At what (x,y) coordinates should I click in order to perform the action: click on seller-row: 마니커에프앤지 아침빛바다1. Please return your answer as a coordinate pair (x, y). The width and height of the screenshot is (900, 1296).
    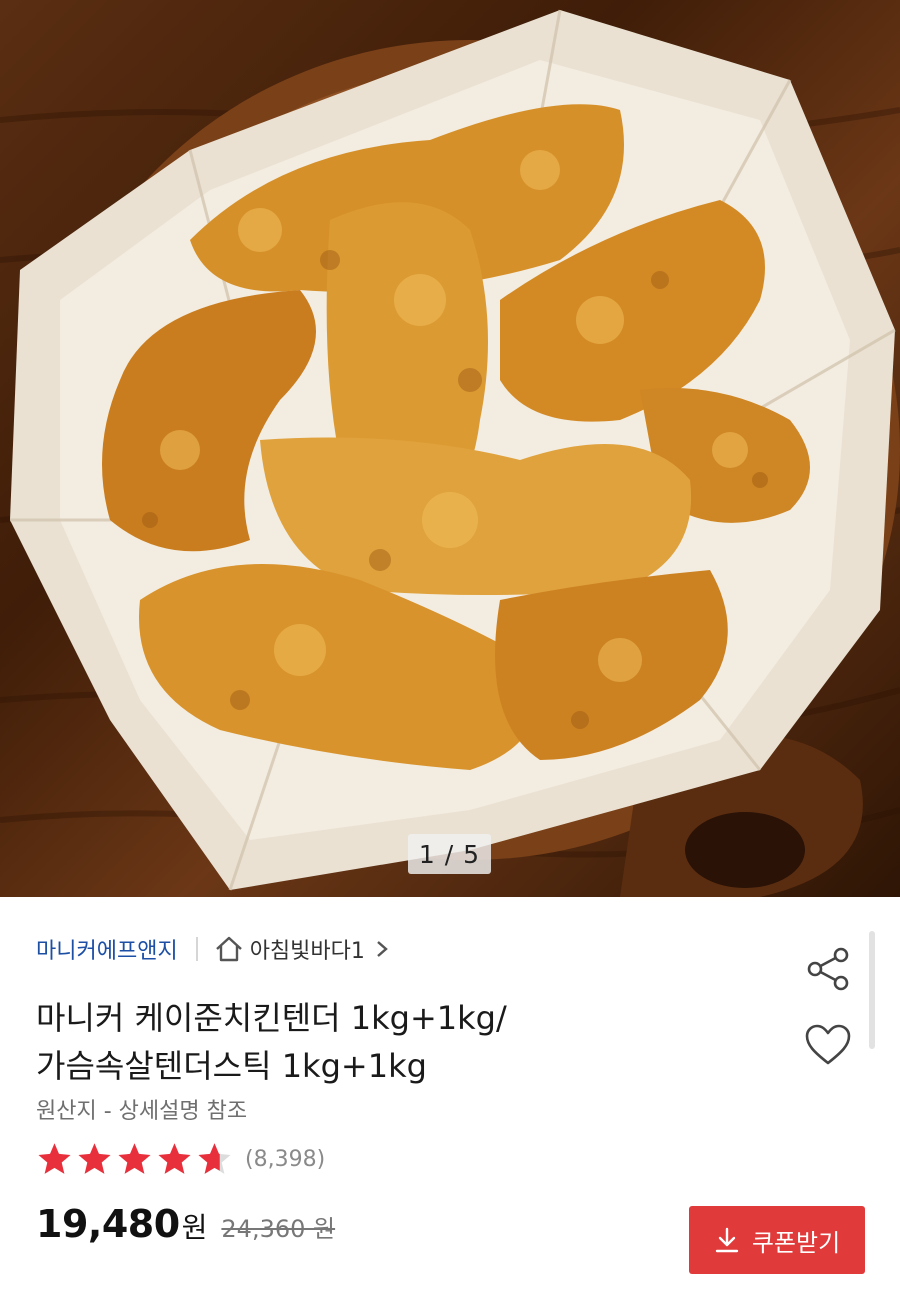
    Looking at the image, I should click on (212, 949).